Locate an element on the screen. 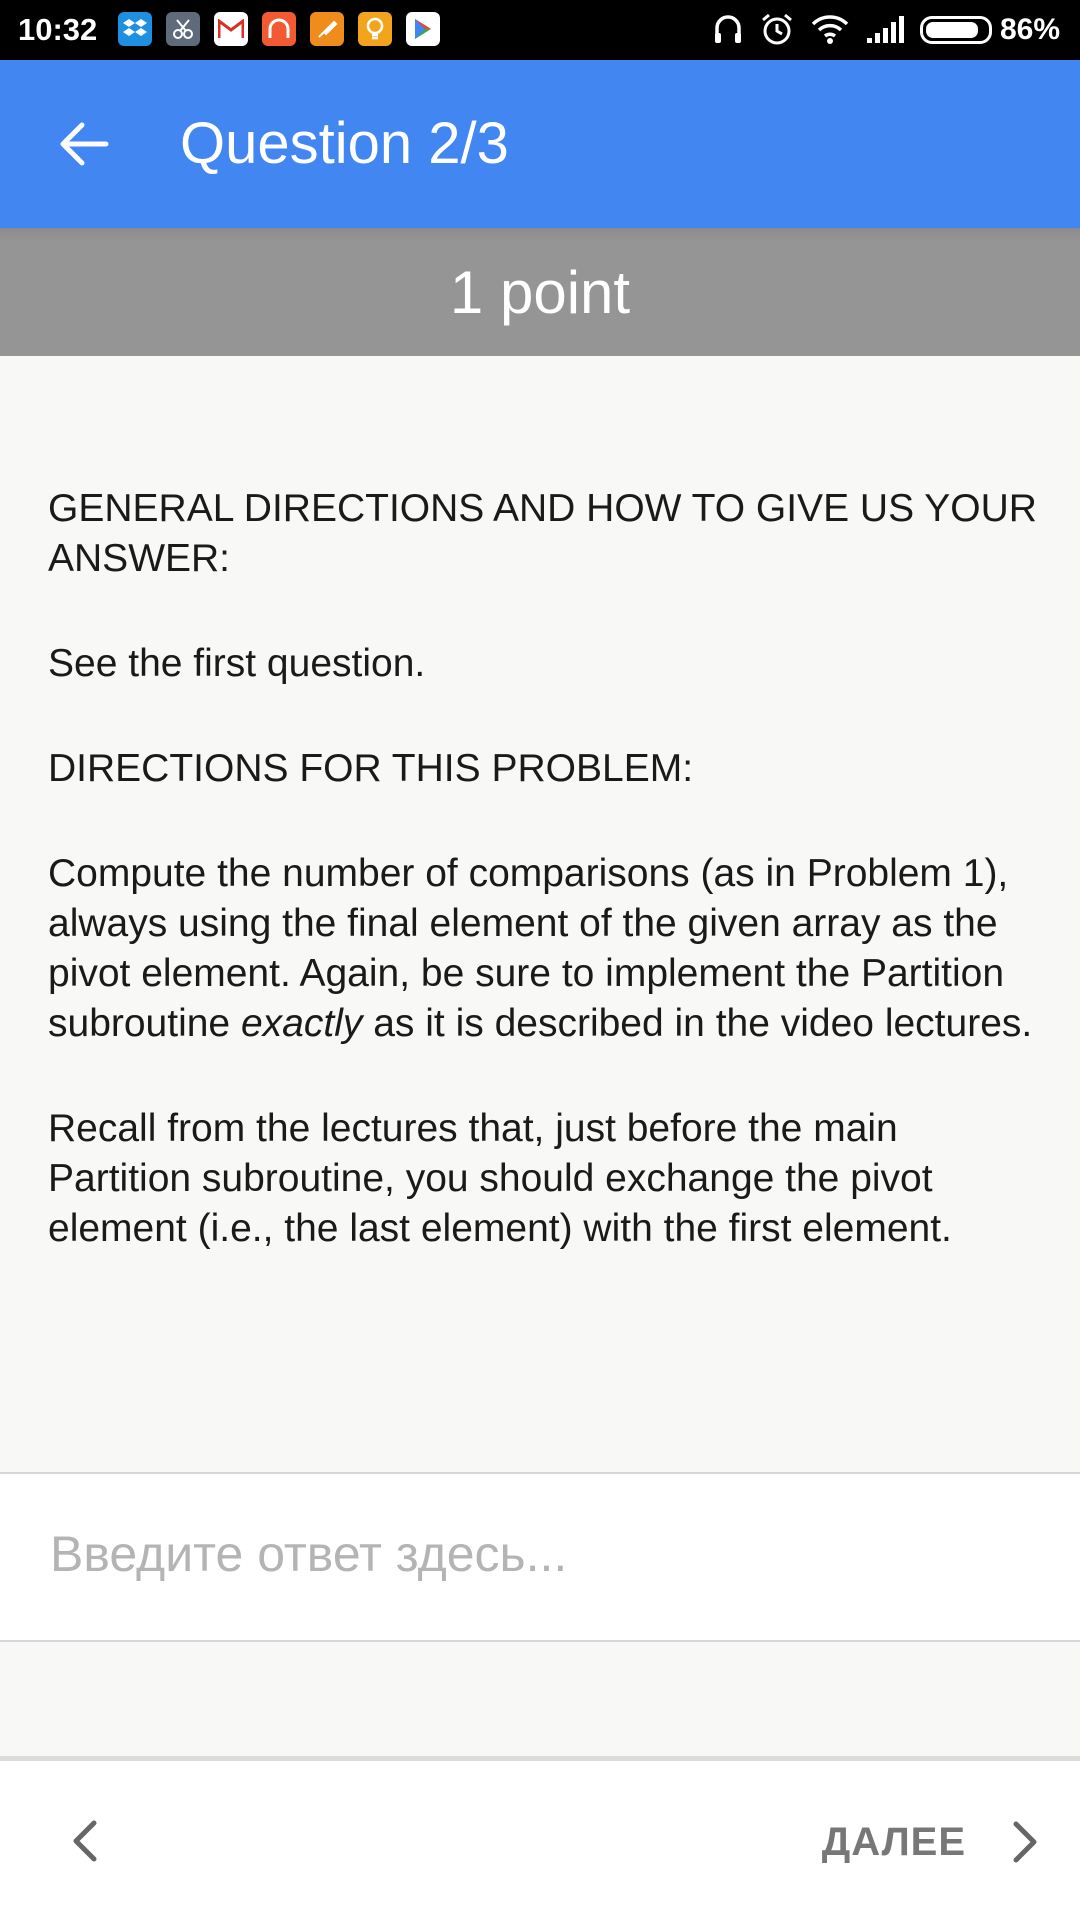 The height and width of the screenshot is (1920, 1080). brush-app-icon is located at coordinates (327, 29).